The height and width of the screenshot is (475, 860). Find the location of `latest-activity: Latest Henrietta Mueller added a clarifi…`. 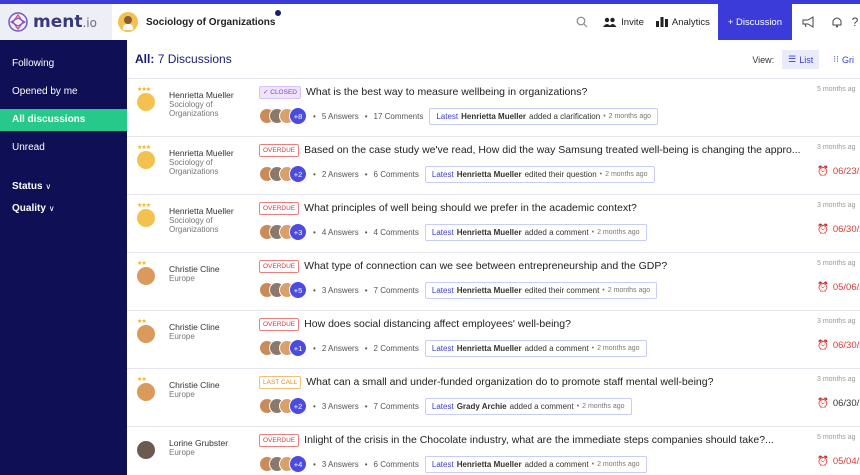

latest-activity: Latest Henrietta Mueller added a clarifi… is located at coordinates (544, 116).